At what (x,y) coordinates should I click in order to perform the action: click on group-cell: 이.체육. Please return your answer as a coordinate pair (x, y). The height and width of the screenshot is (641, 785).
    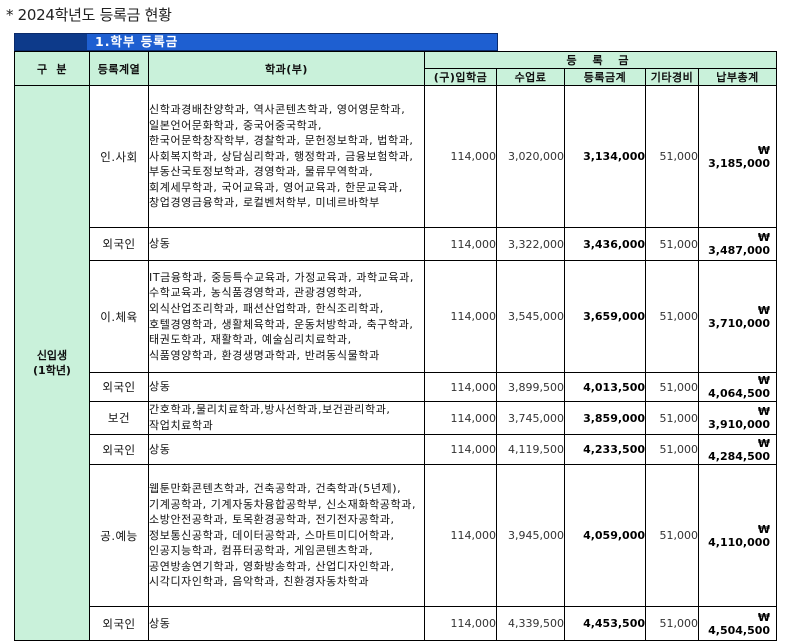
    Looking at the image, I should click on (119, 316).